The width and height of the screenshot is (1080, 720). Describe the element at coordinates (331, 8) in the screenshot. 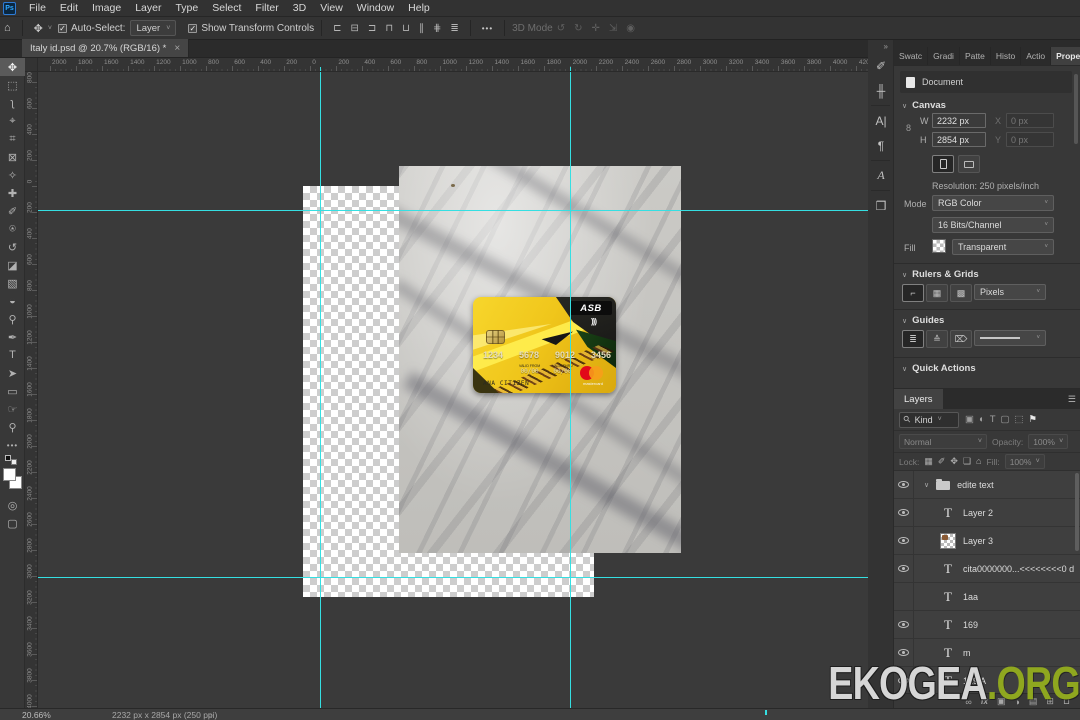

I see `menu-item-view: View` at that location.